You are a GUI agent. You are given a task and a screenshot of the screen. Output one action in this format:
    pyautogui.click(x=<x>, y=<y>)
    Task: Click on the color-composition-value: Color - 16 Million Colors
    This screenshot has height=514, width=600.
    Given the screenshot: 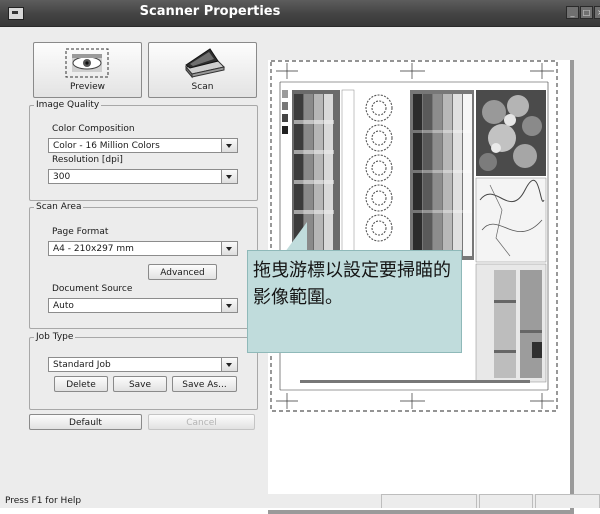 What is the action you would take?
    pyautogui.click(x=106, y=146)
    